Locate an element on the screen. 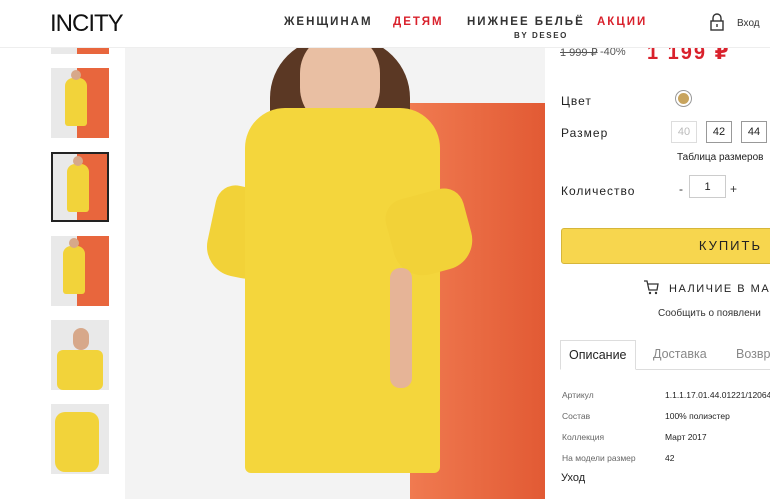 This screenshot has height=499, width=770. color-label: Цвет is located at coordinates (576, 101).